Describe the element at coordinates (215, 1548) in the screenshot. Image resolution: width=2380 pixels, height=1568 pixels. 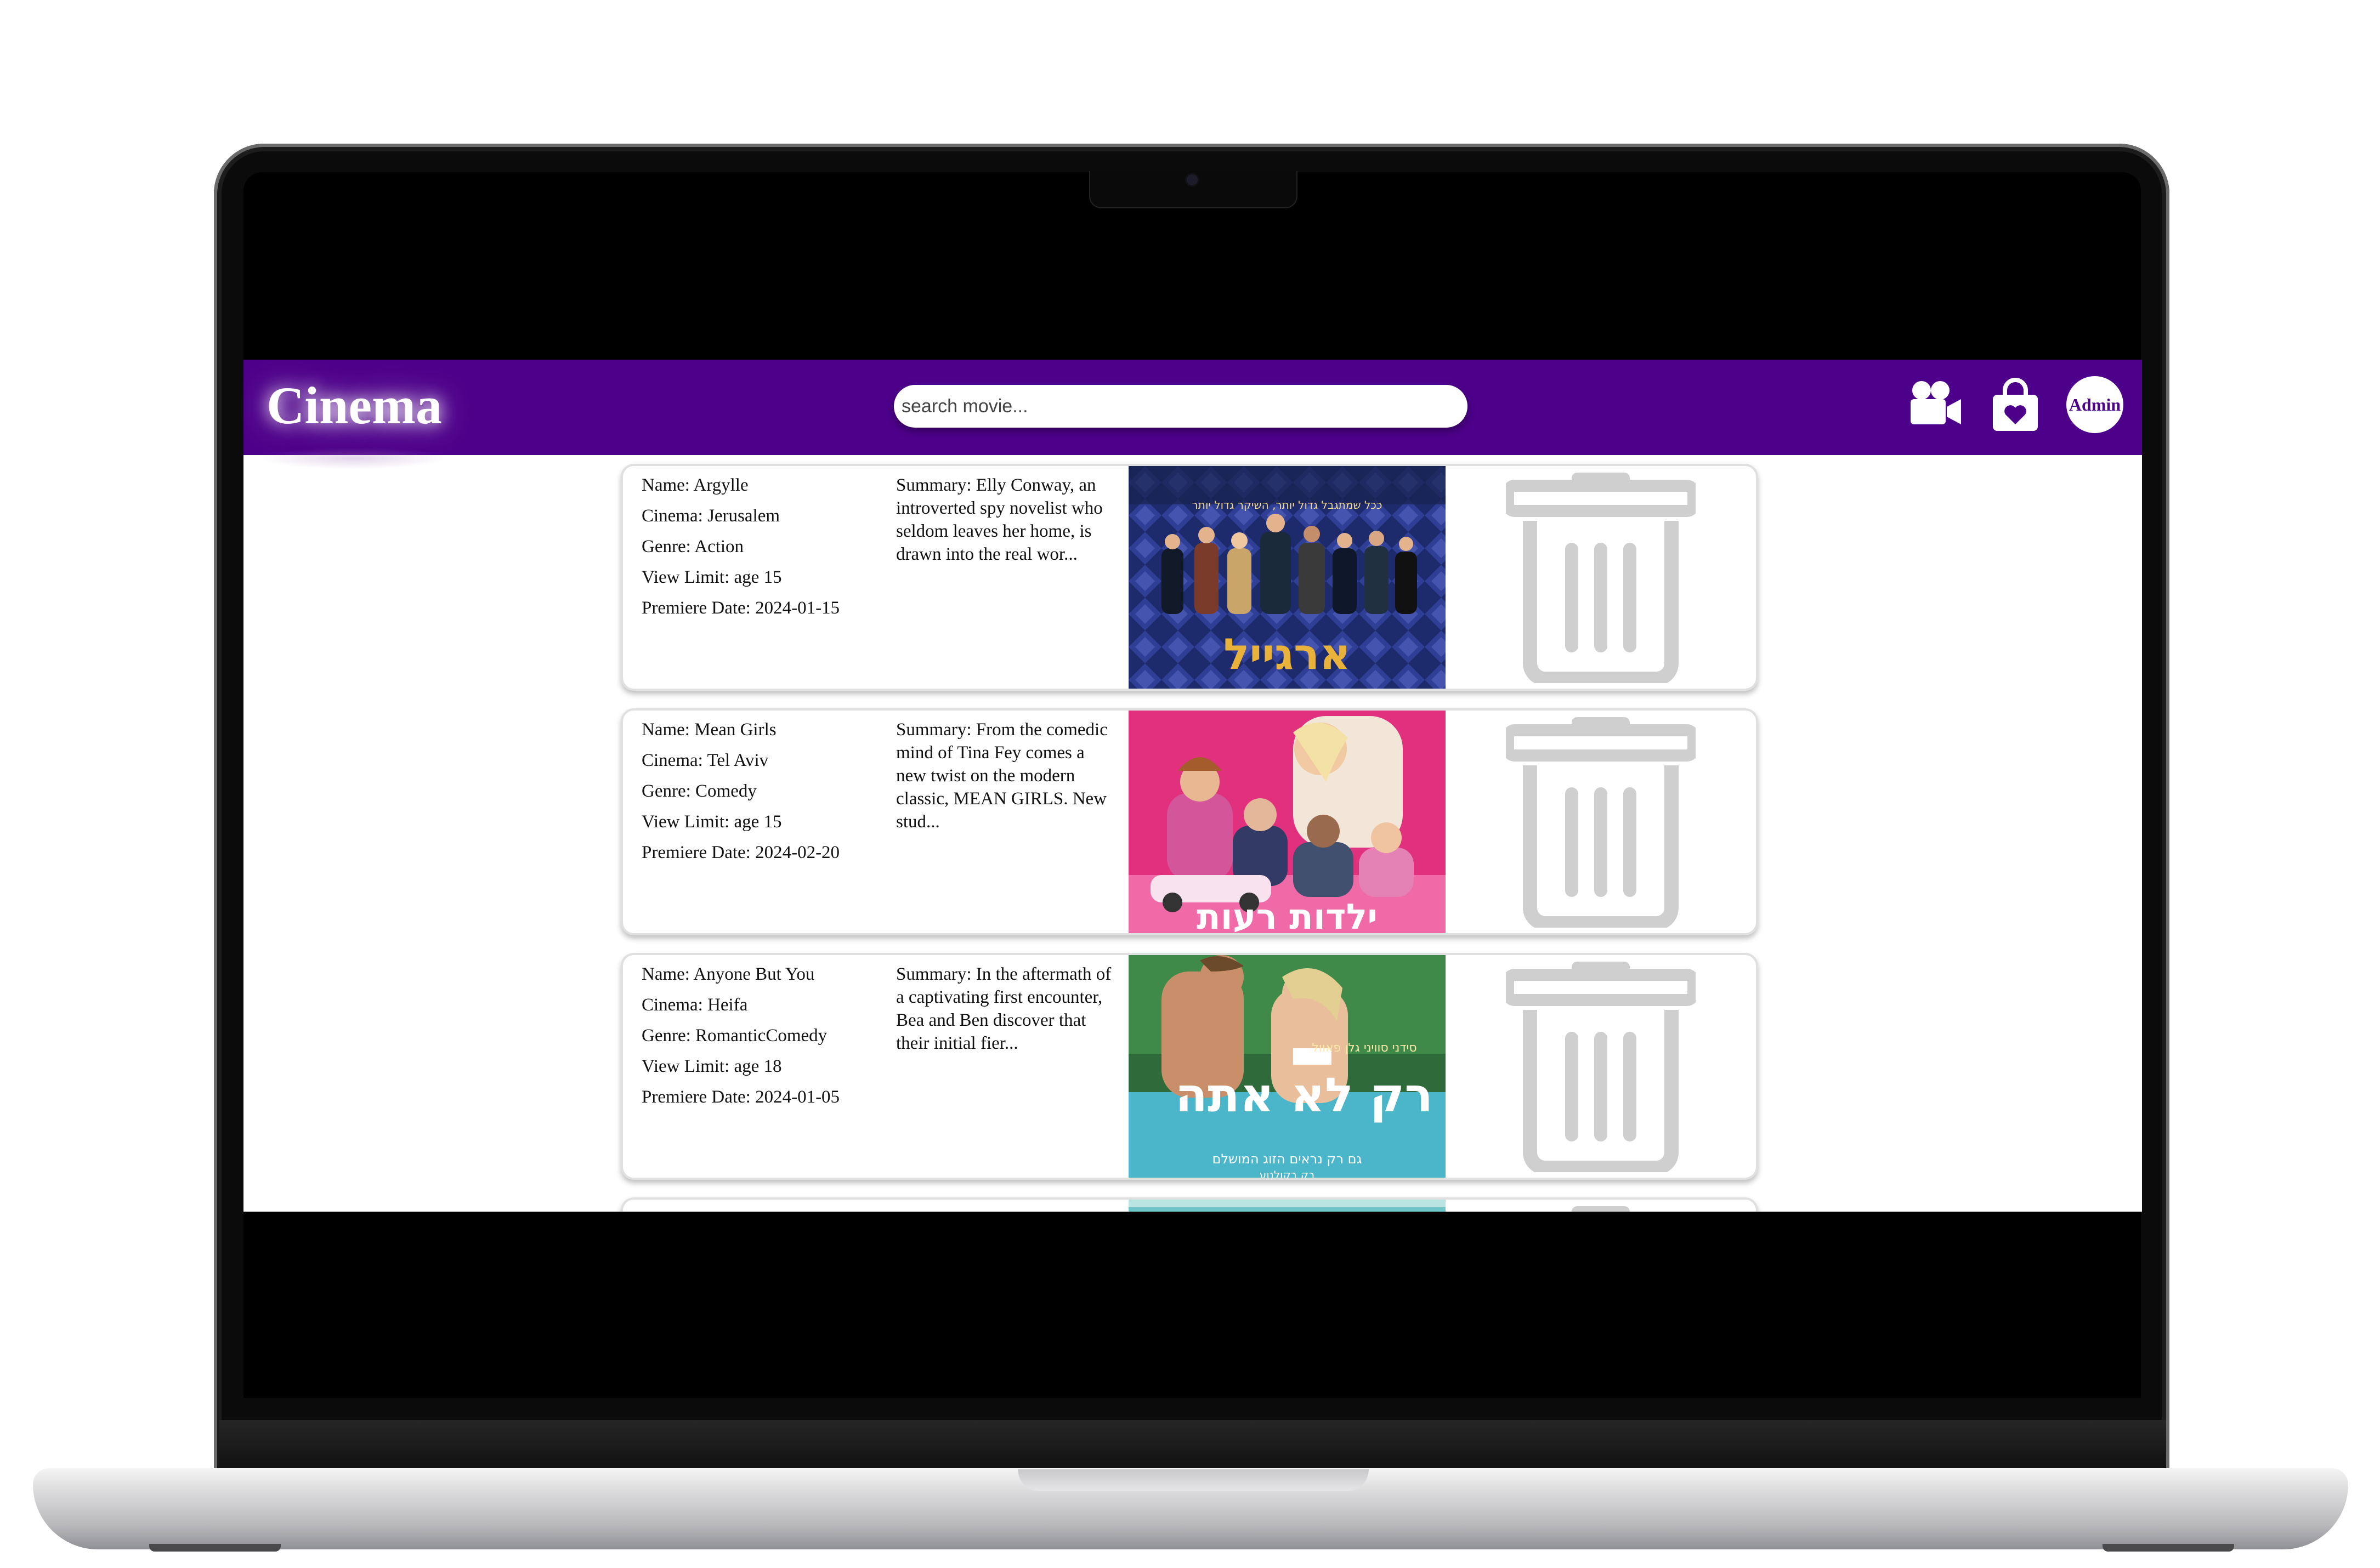
I see `laptop-foot-left` at that location.